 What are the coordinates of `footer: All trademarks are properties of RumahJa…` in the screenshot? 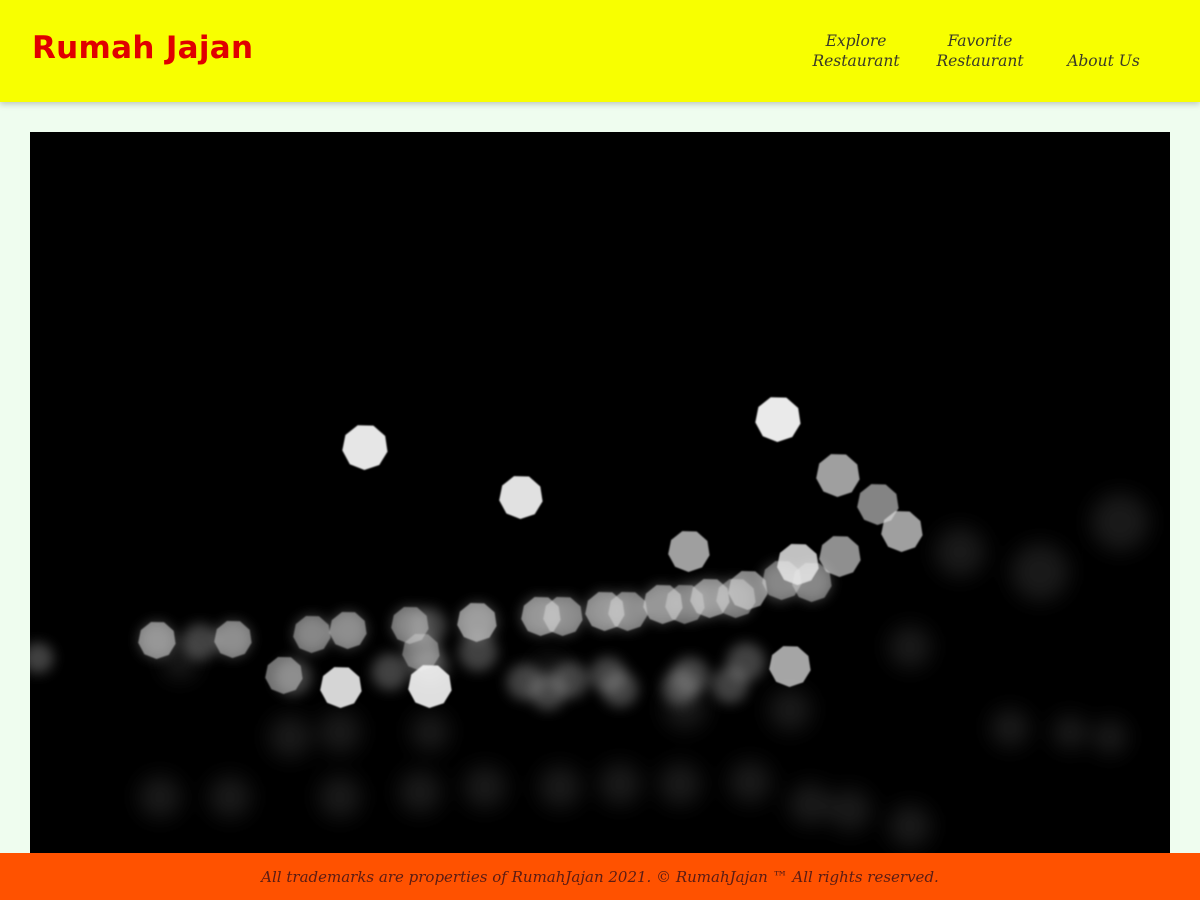 It's located at (600, 876).